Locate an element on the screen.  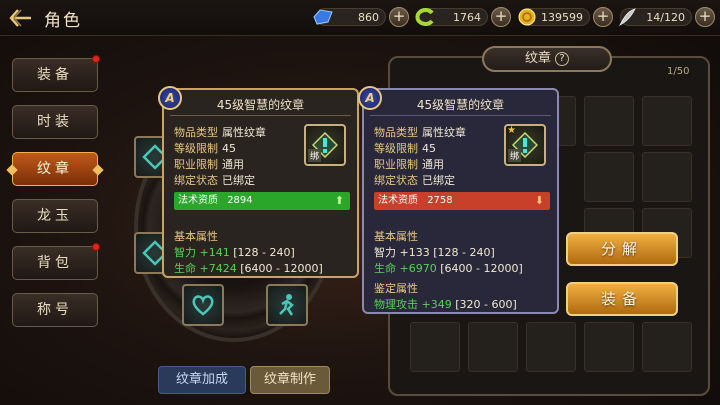
stat-row: 物理攻击 +349 [320 - 600] is located at coordinates (445, 304).